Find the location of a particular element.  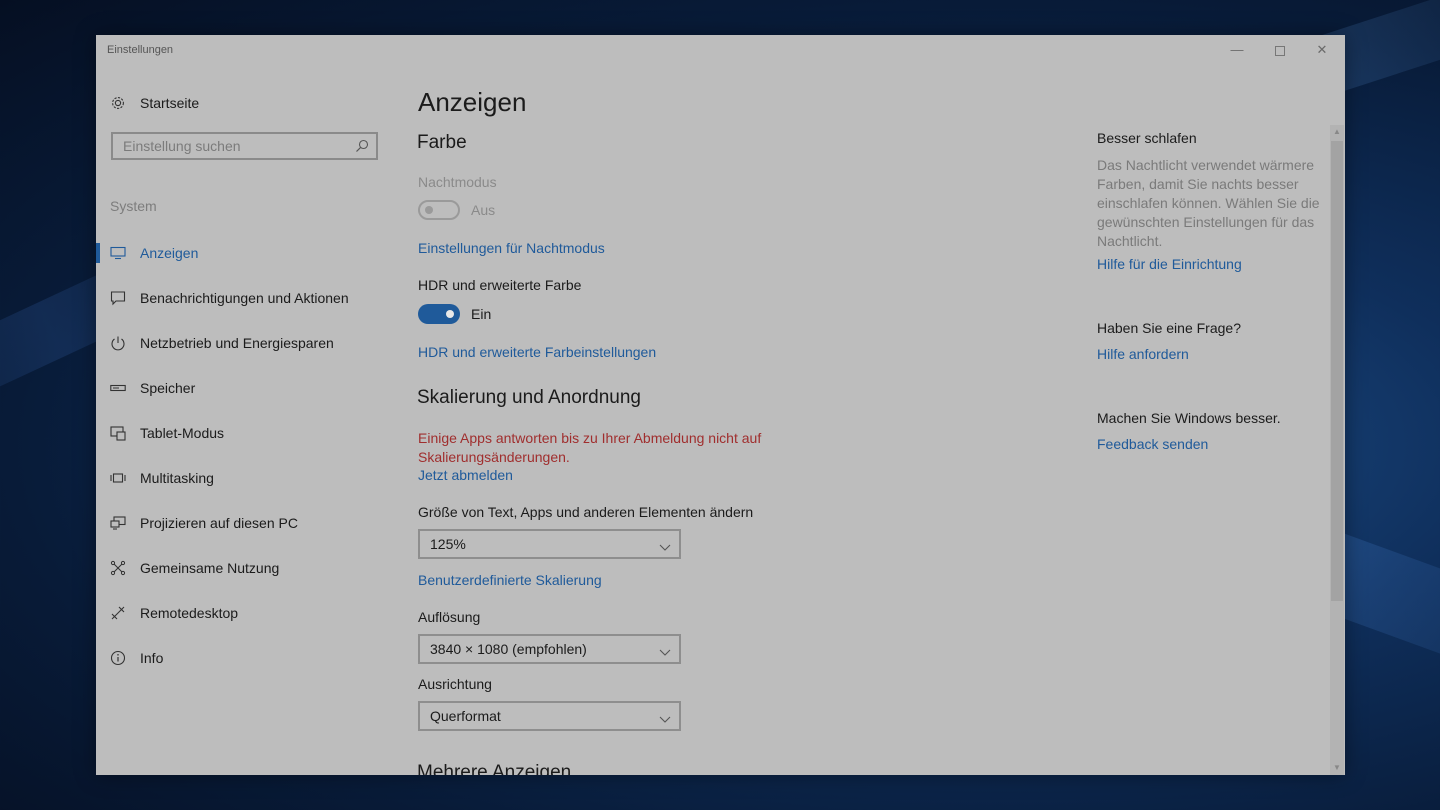

sidebar-item-project: Projizieren auf diesen PC is located at coordinates (241, 522).